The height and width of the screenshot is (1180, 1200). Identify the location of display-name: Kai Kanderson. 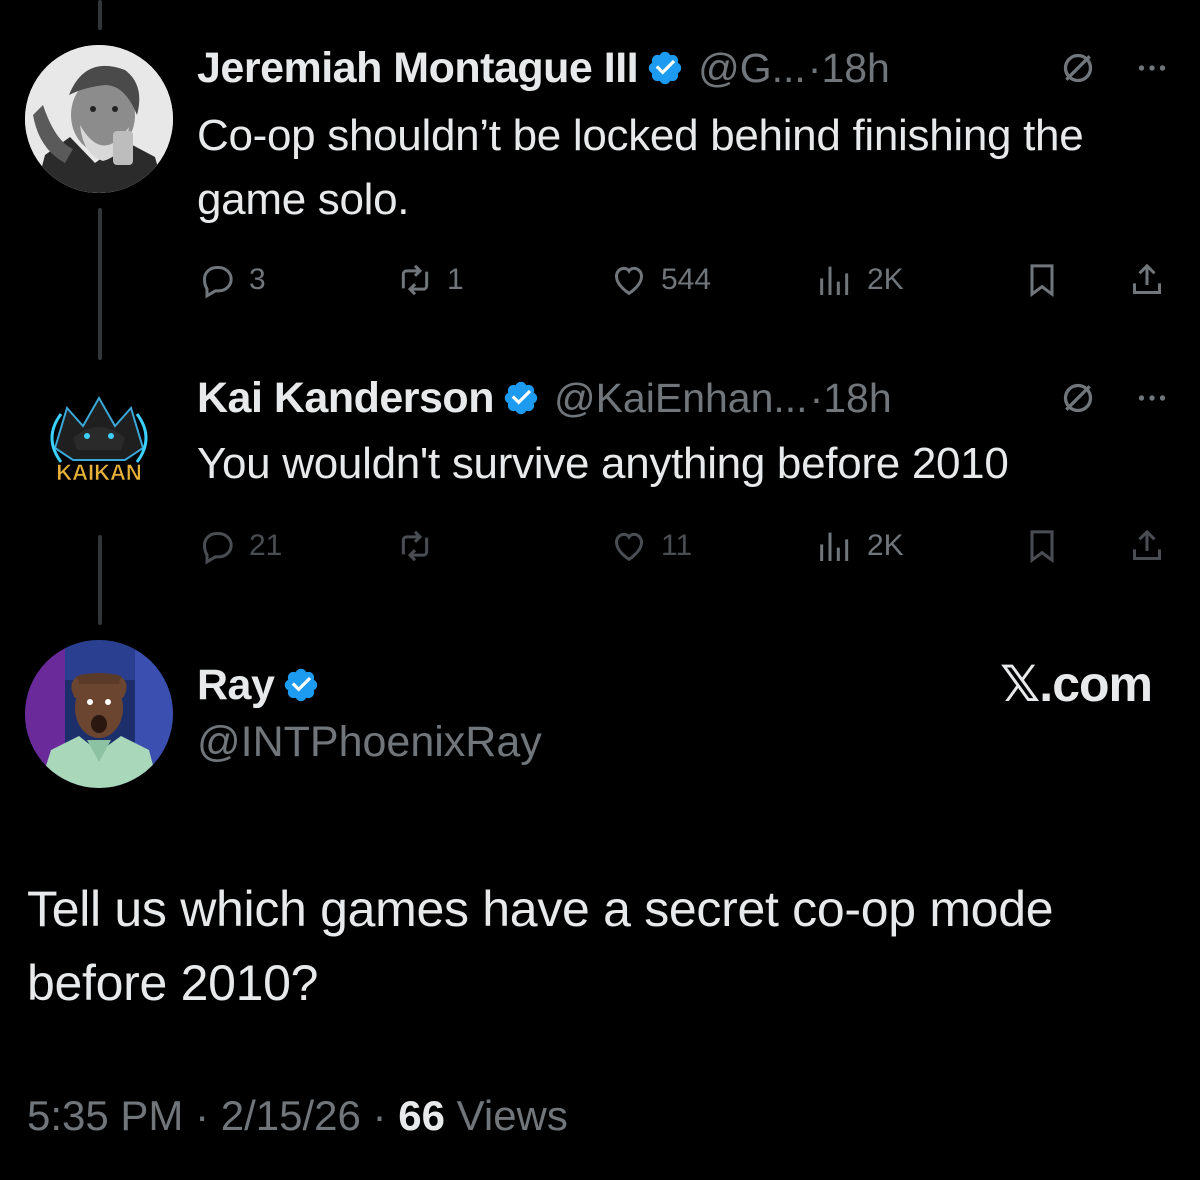
(345, 398).